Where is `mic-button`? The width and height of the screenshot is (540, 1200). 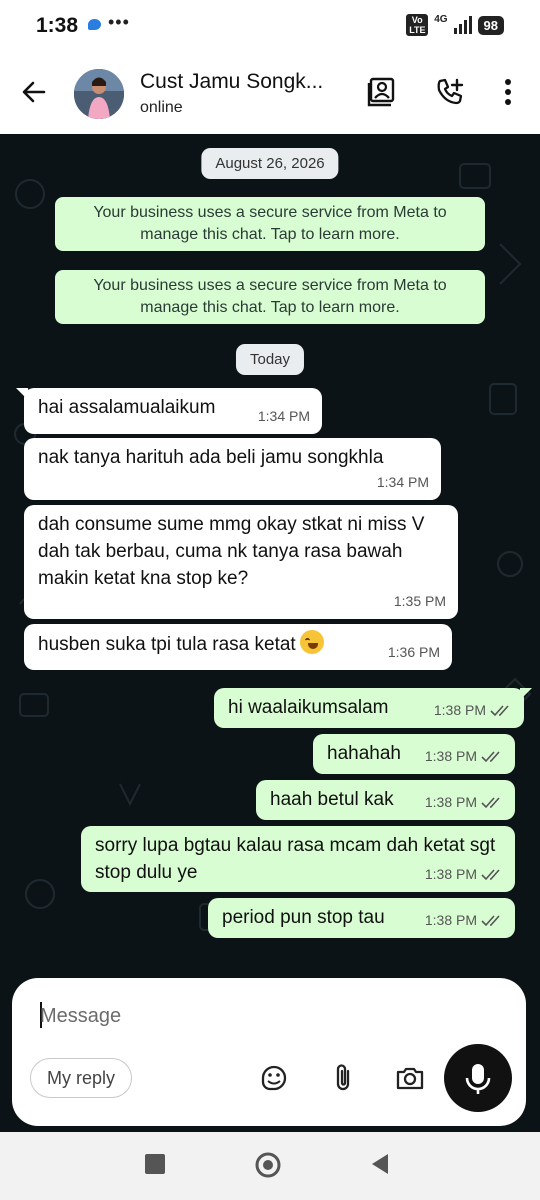
mic-button is located at coordinates (478, 1078).